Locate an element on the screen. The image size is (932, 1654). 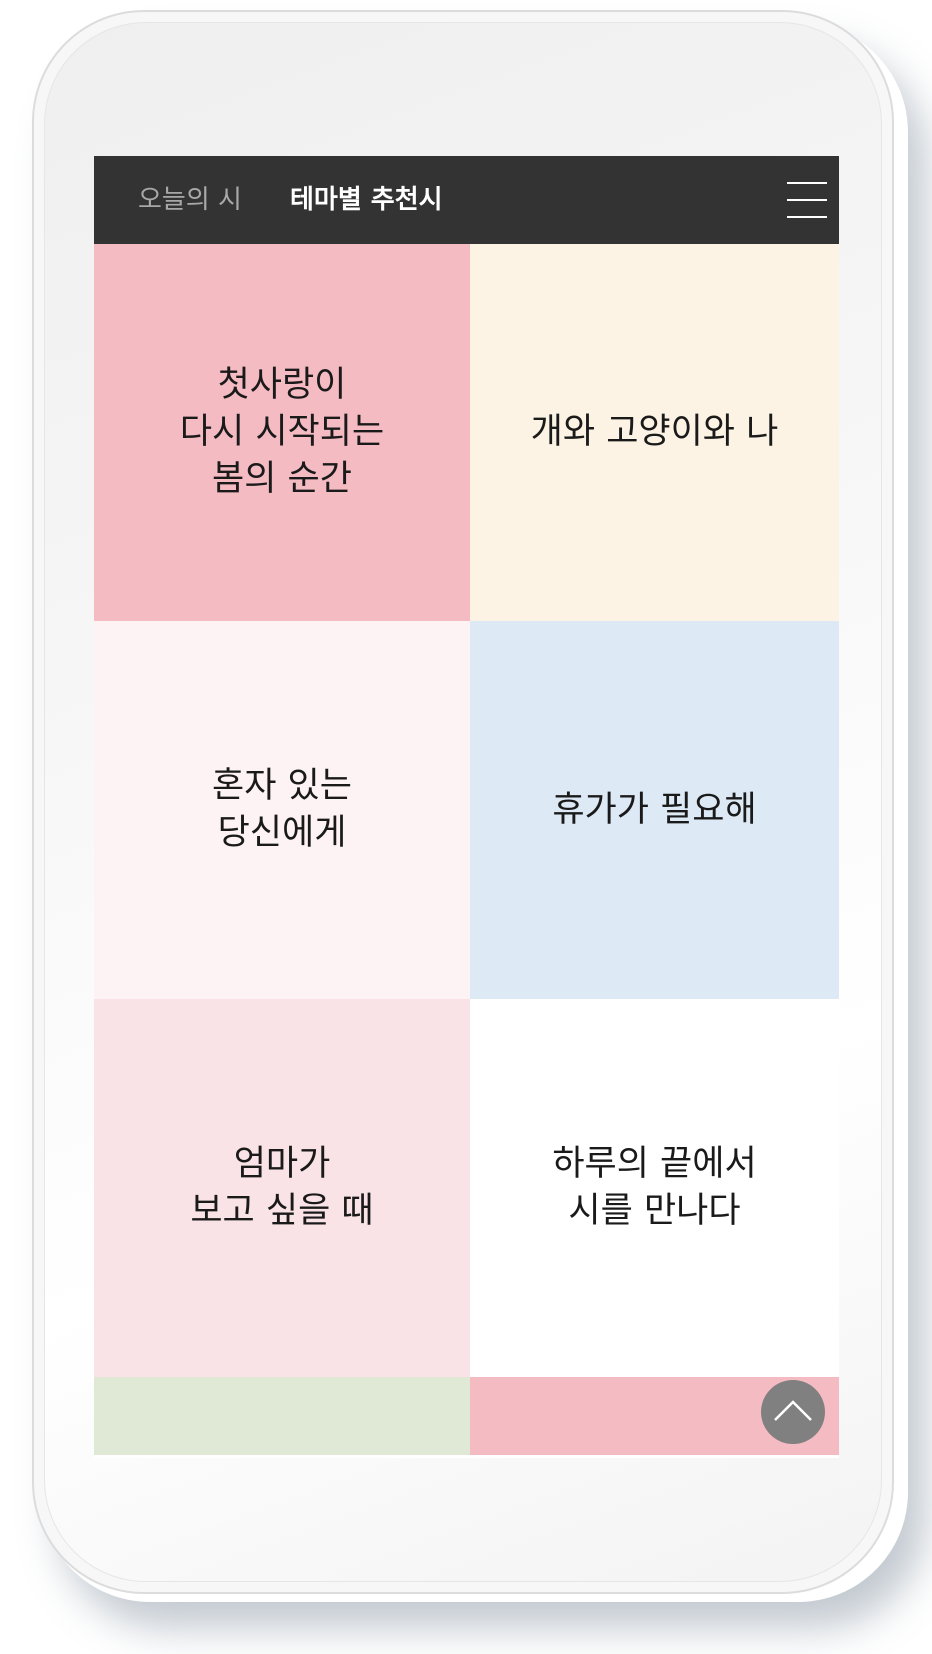
theme-tile-label: 엄마가 보고 싶을 때 is located at coordinates (282, 1187).